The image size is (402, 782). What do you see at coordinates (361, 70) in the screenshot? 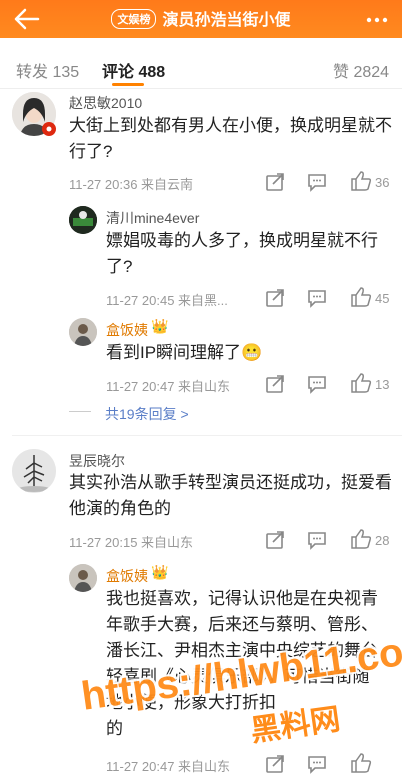
I see `tab-likes: 赞 2824` at bounding box center [361, 70].